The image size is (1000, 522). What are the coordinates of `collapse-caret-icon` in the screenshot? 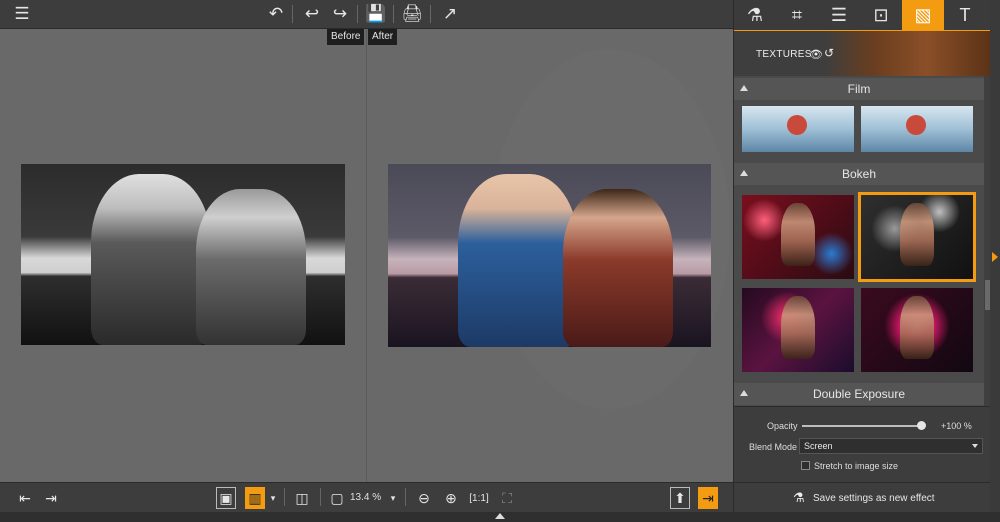 It's located at (500, 516).